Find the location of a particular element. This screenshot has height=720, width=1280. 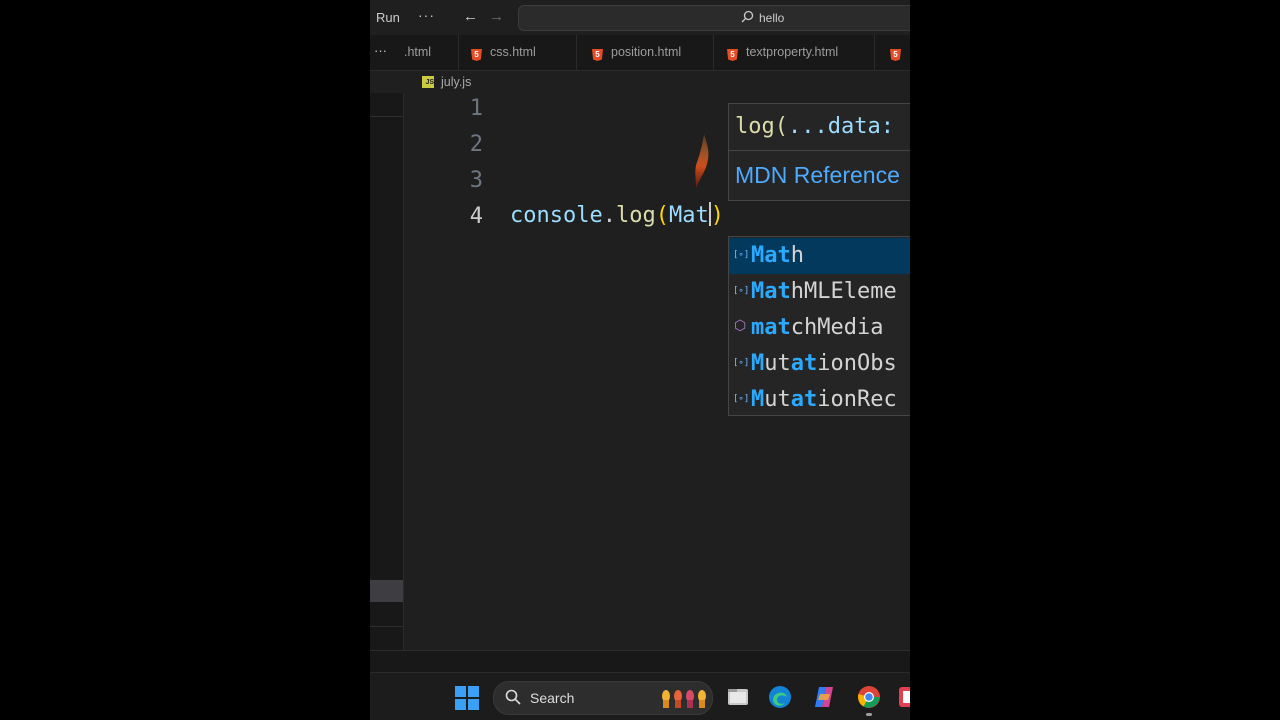

code-method: log is located at coordinates (635, 215).